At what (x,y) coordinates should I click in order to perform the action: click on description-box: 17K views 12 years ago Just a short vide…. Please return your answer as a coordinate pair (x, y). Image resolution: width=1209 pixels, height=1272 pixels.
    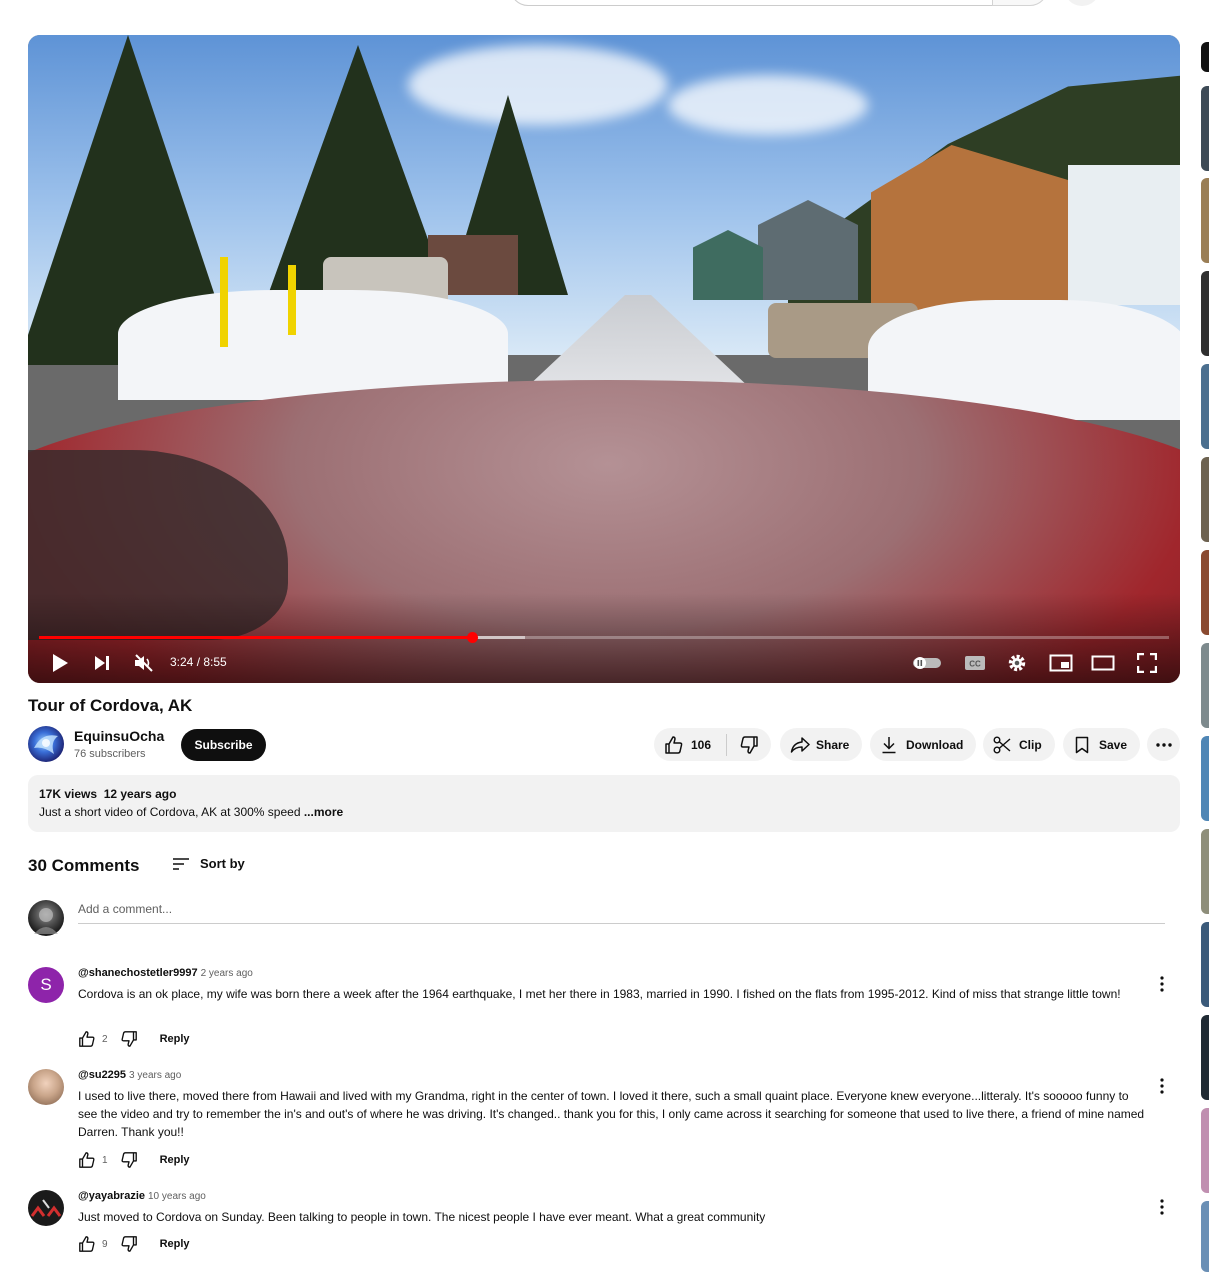
    Looking at the image, I should click on (604, 803).